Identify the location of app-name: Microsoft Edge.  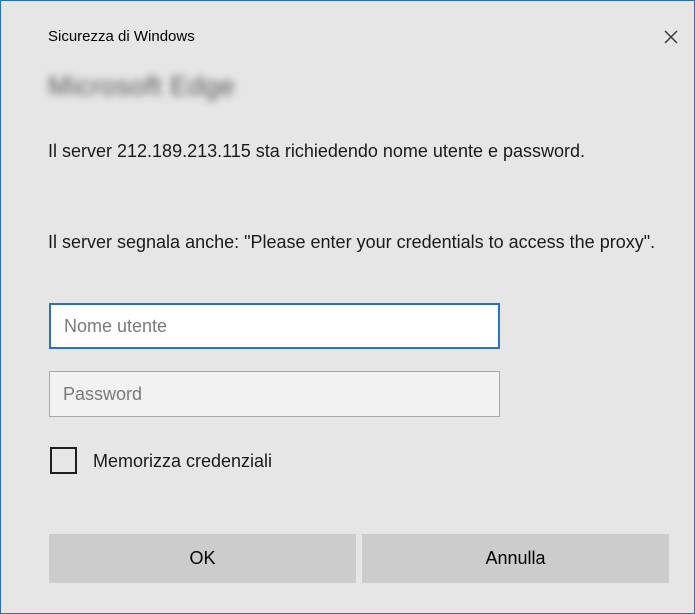
(142, 86).